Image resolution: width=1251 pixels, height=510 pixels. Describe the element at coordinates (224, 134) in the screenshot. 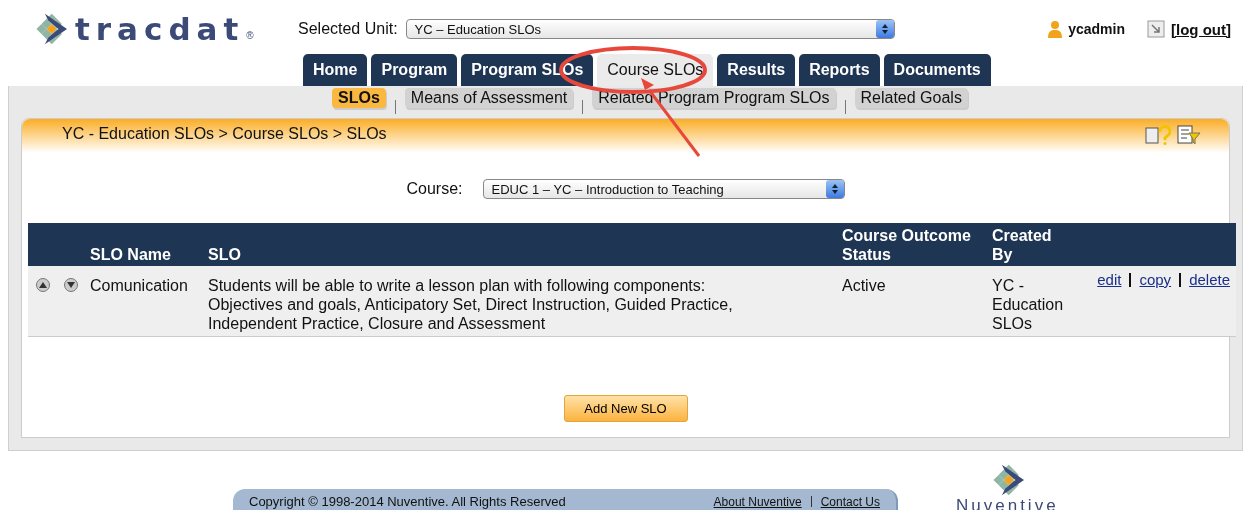

I see `breadcrumb: YC - Education SLOs > Course SLOs > SLOs` at that location.